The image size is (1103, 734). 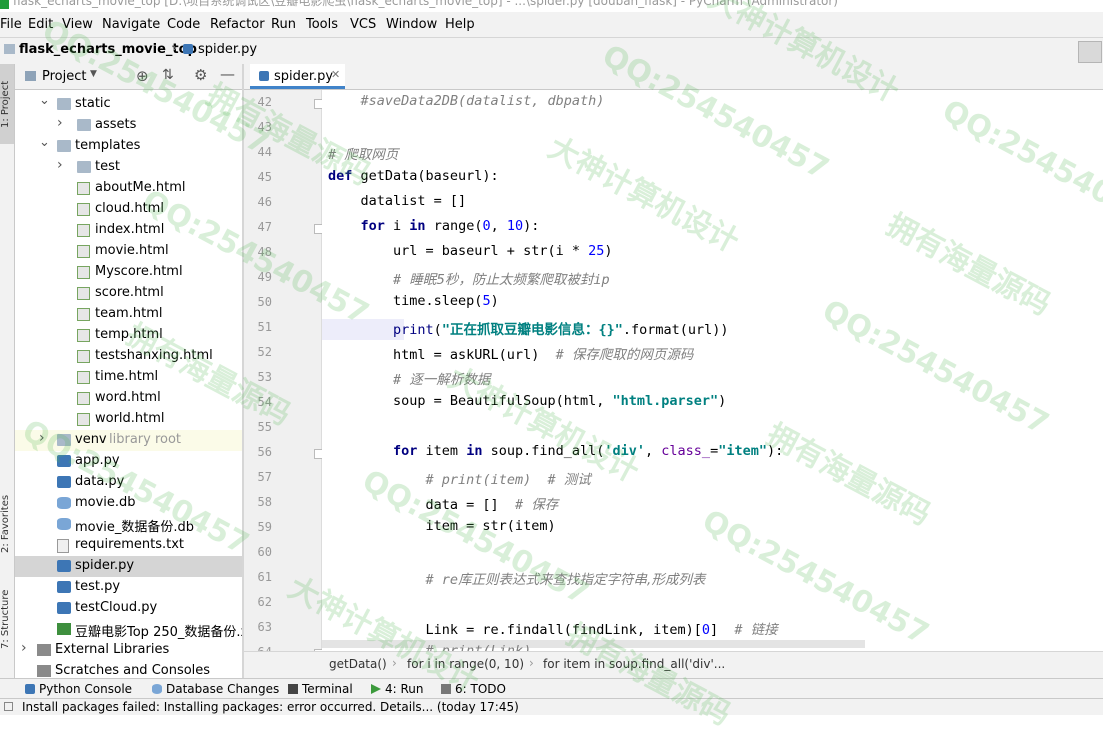 What do you see at coordinates (227, 49) in the screenshot?
I see `nav-file: spider.py` at bounding box center [227, 49].